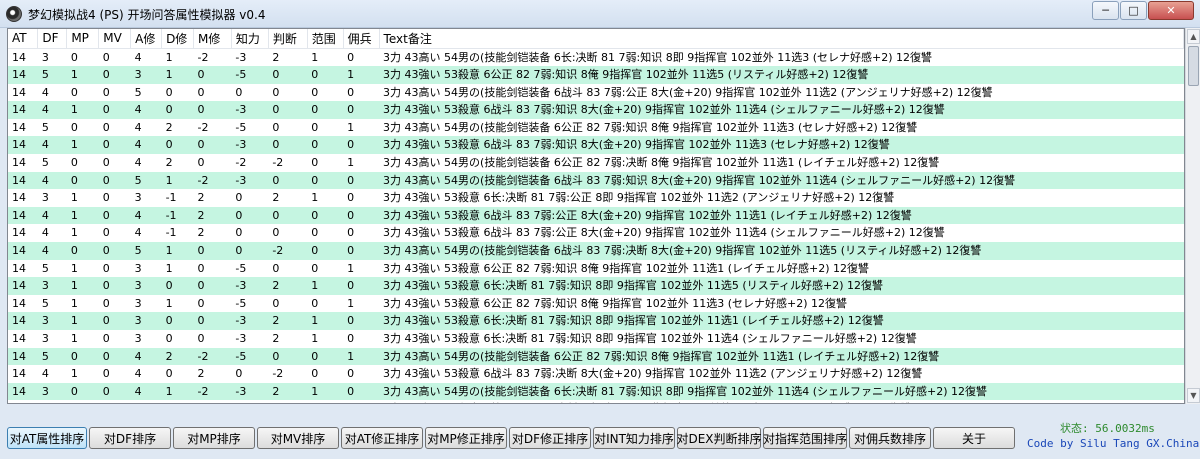  Describe the element at coordinates (1192, 216) in the screenshot. I see `vertical-scrollbar: ▲ ▼` at that location.